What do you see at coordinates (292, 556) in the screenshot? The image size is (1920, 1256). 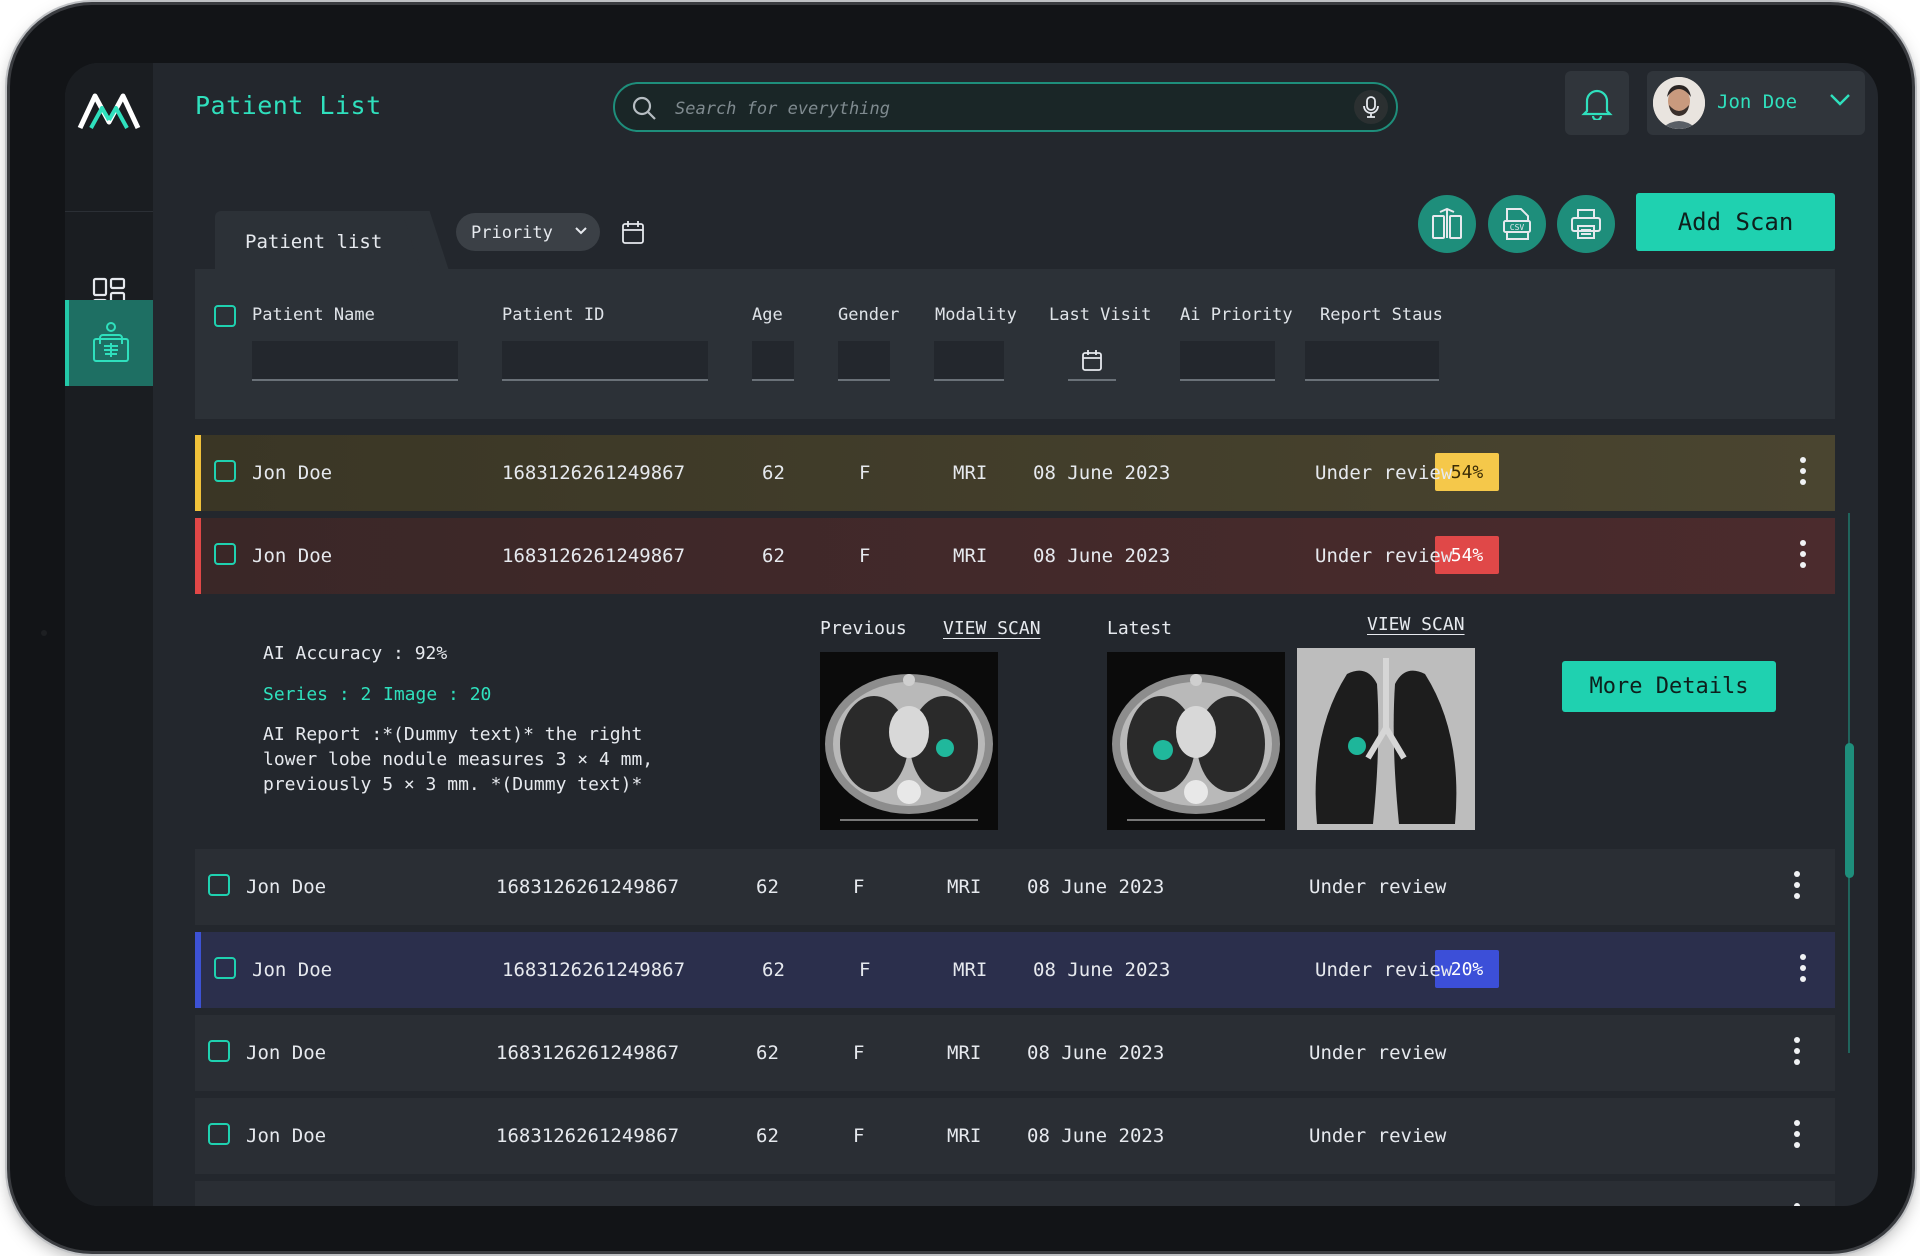 I see `cell-patient-name: Jon Doe` at bounding box center [292, 556].